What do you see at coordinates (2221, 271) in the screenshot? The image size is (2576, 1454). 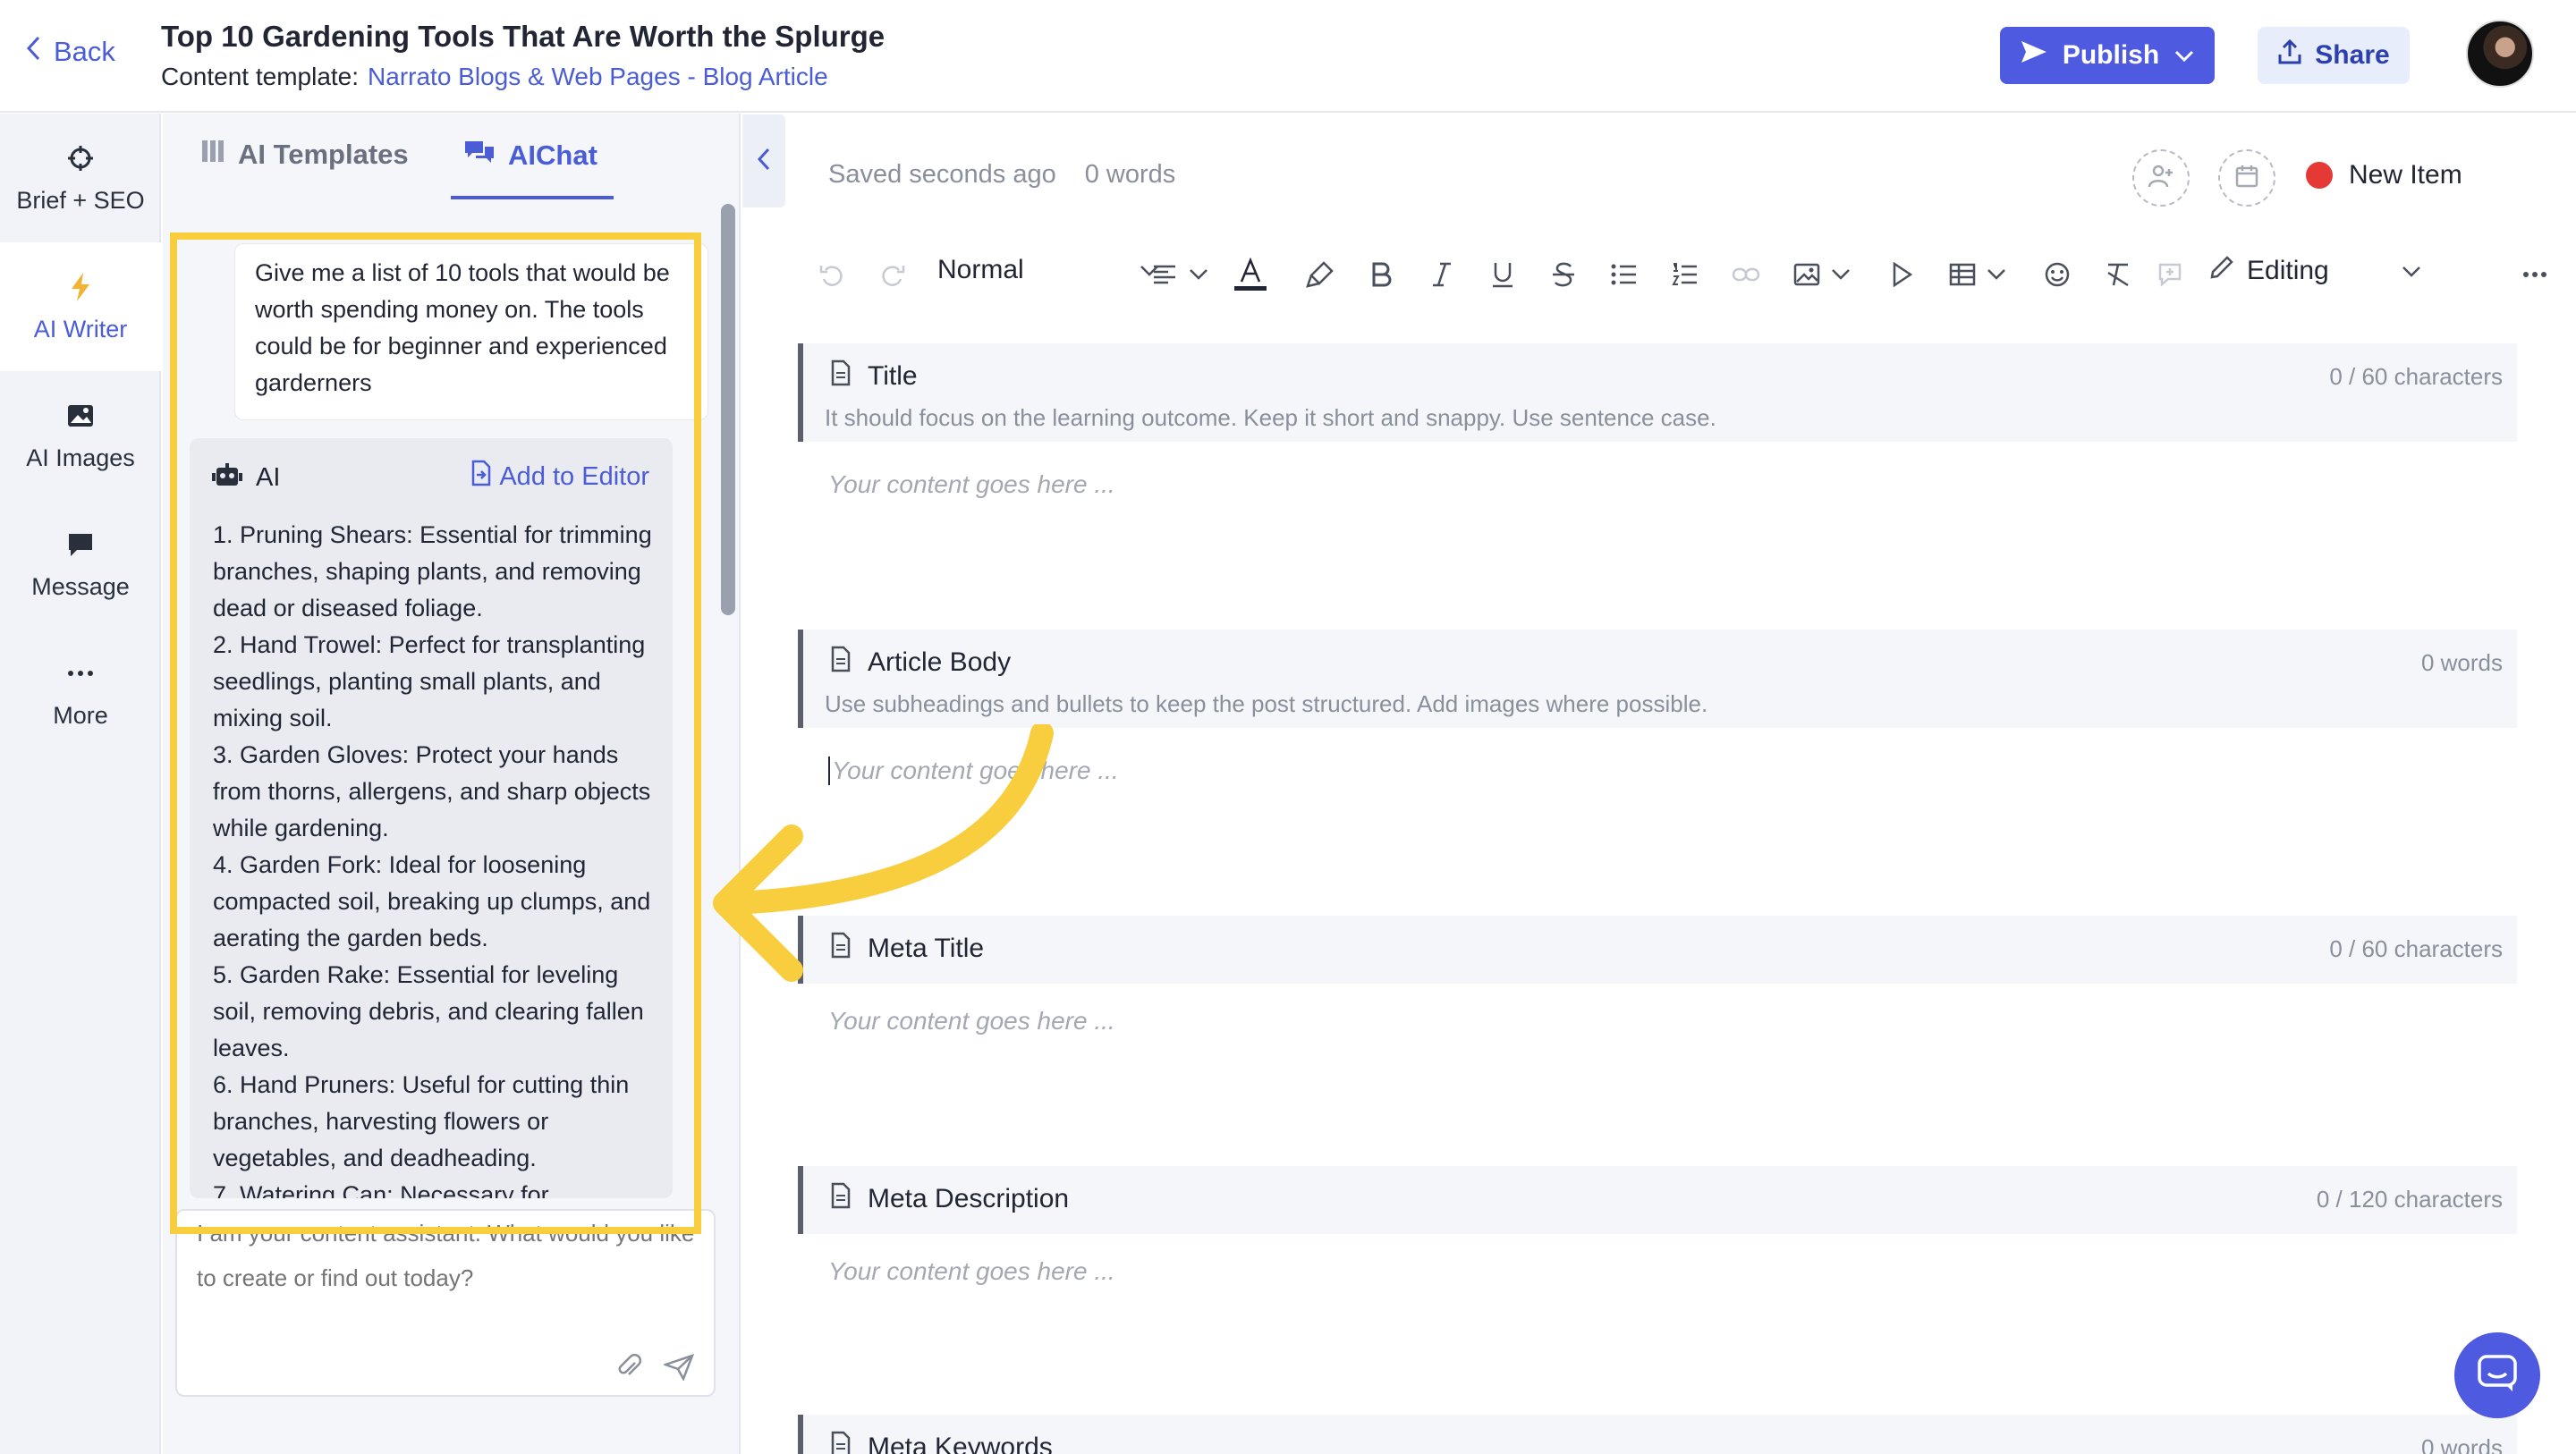 I see `pencil-icon` at bounding box center [2221, 271].